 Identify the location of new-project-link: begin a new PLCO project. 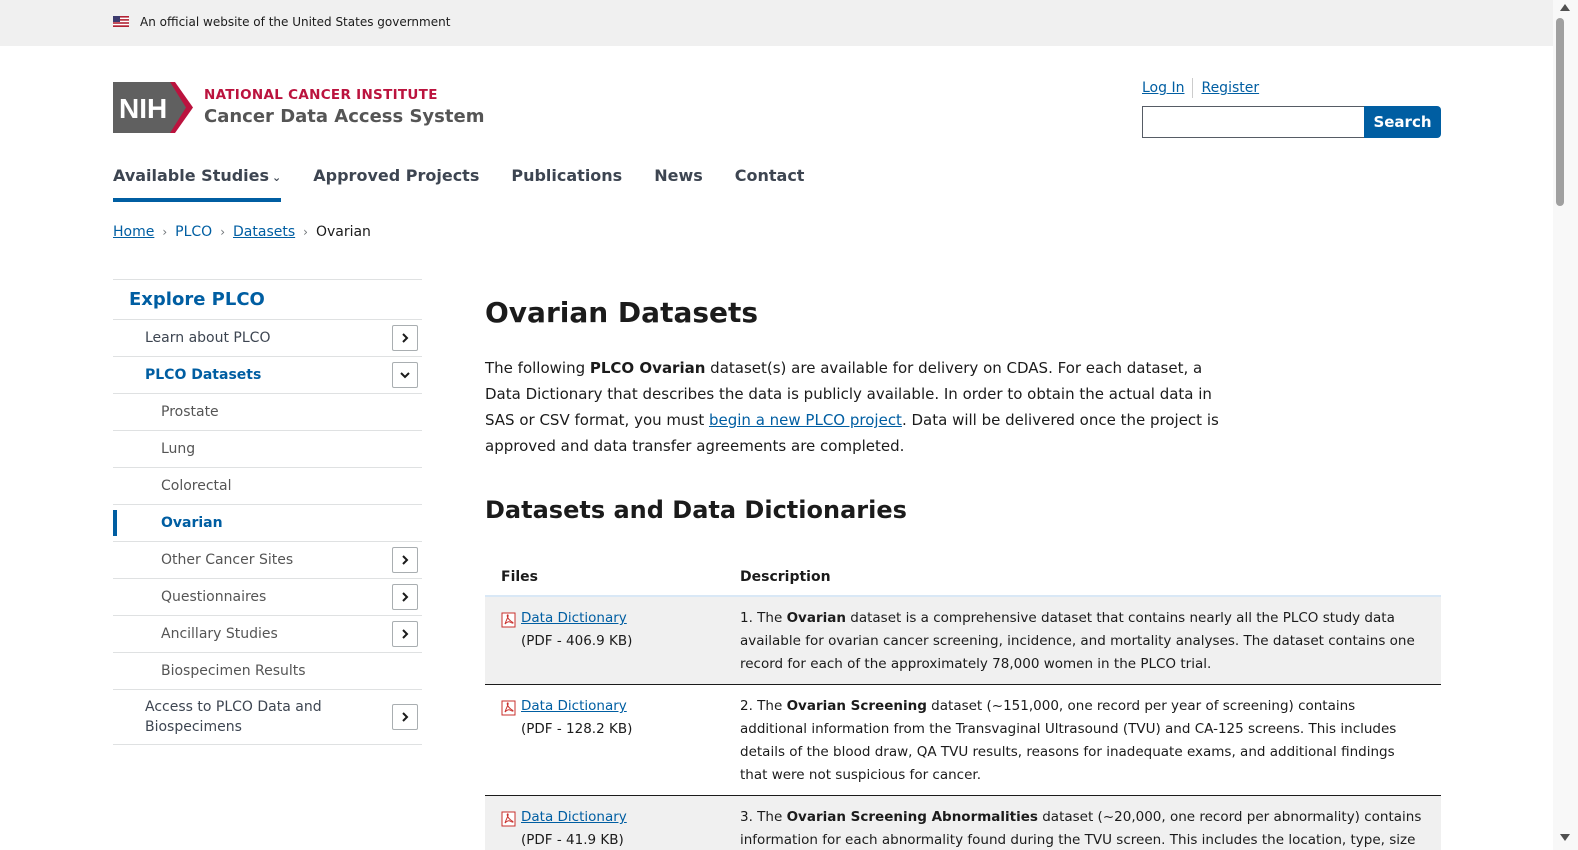
(805, 420).